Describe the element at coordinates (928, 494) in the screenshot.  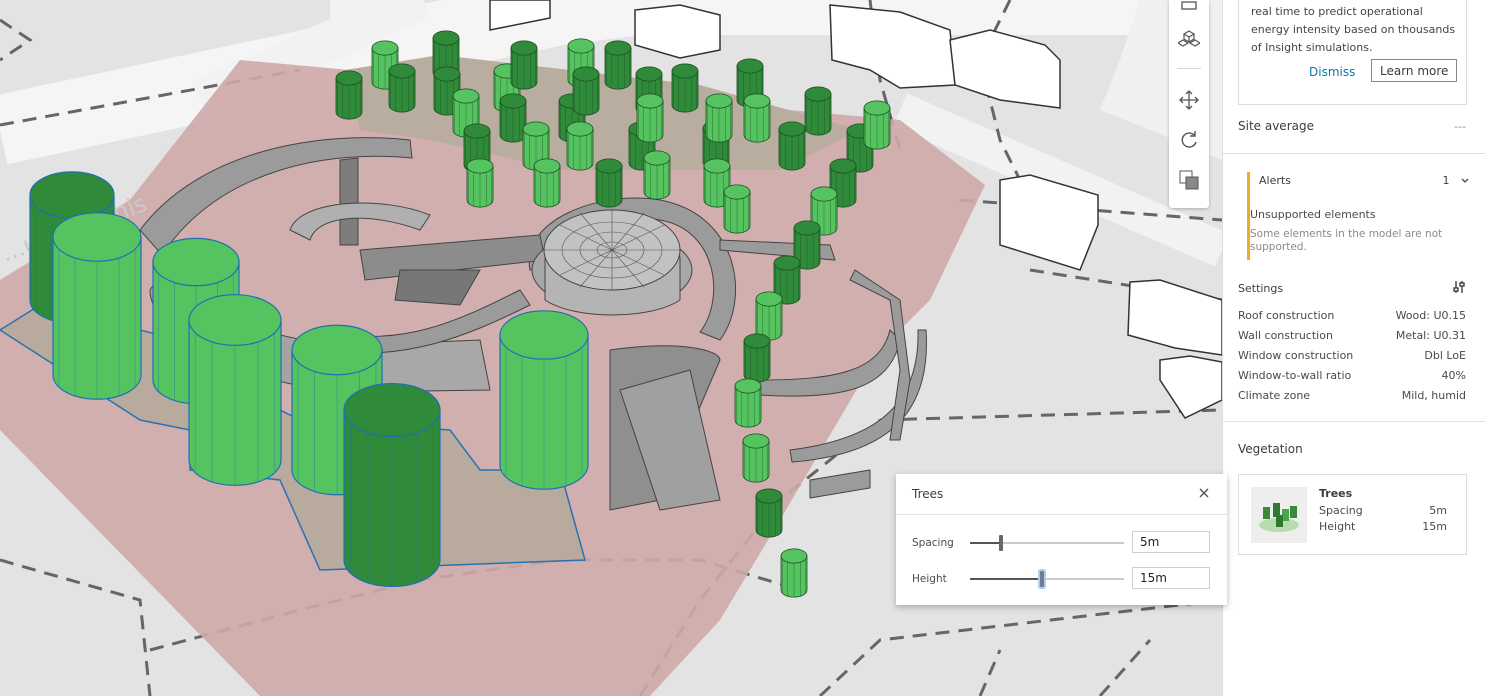
I see `dialog-title: Trees` at that location.